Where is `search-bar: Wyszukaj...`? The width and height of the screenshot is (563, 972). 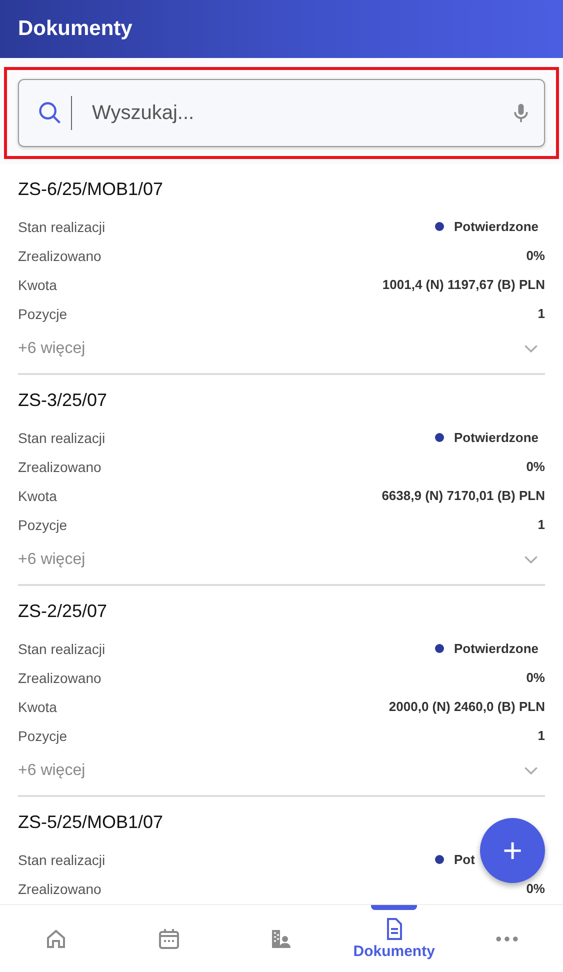 search-bar: Wyszukaj... is located at coordinates (281, 113).